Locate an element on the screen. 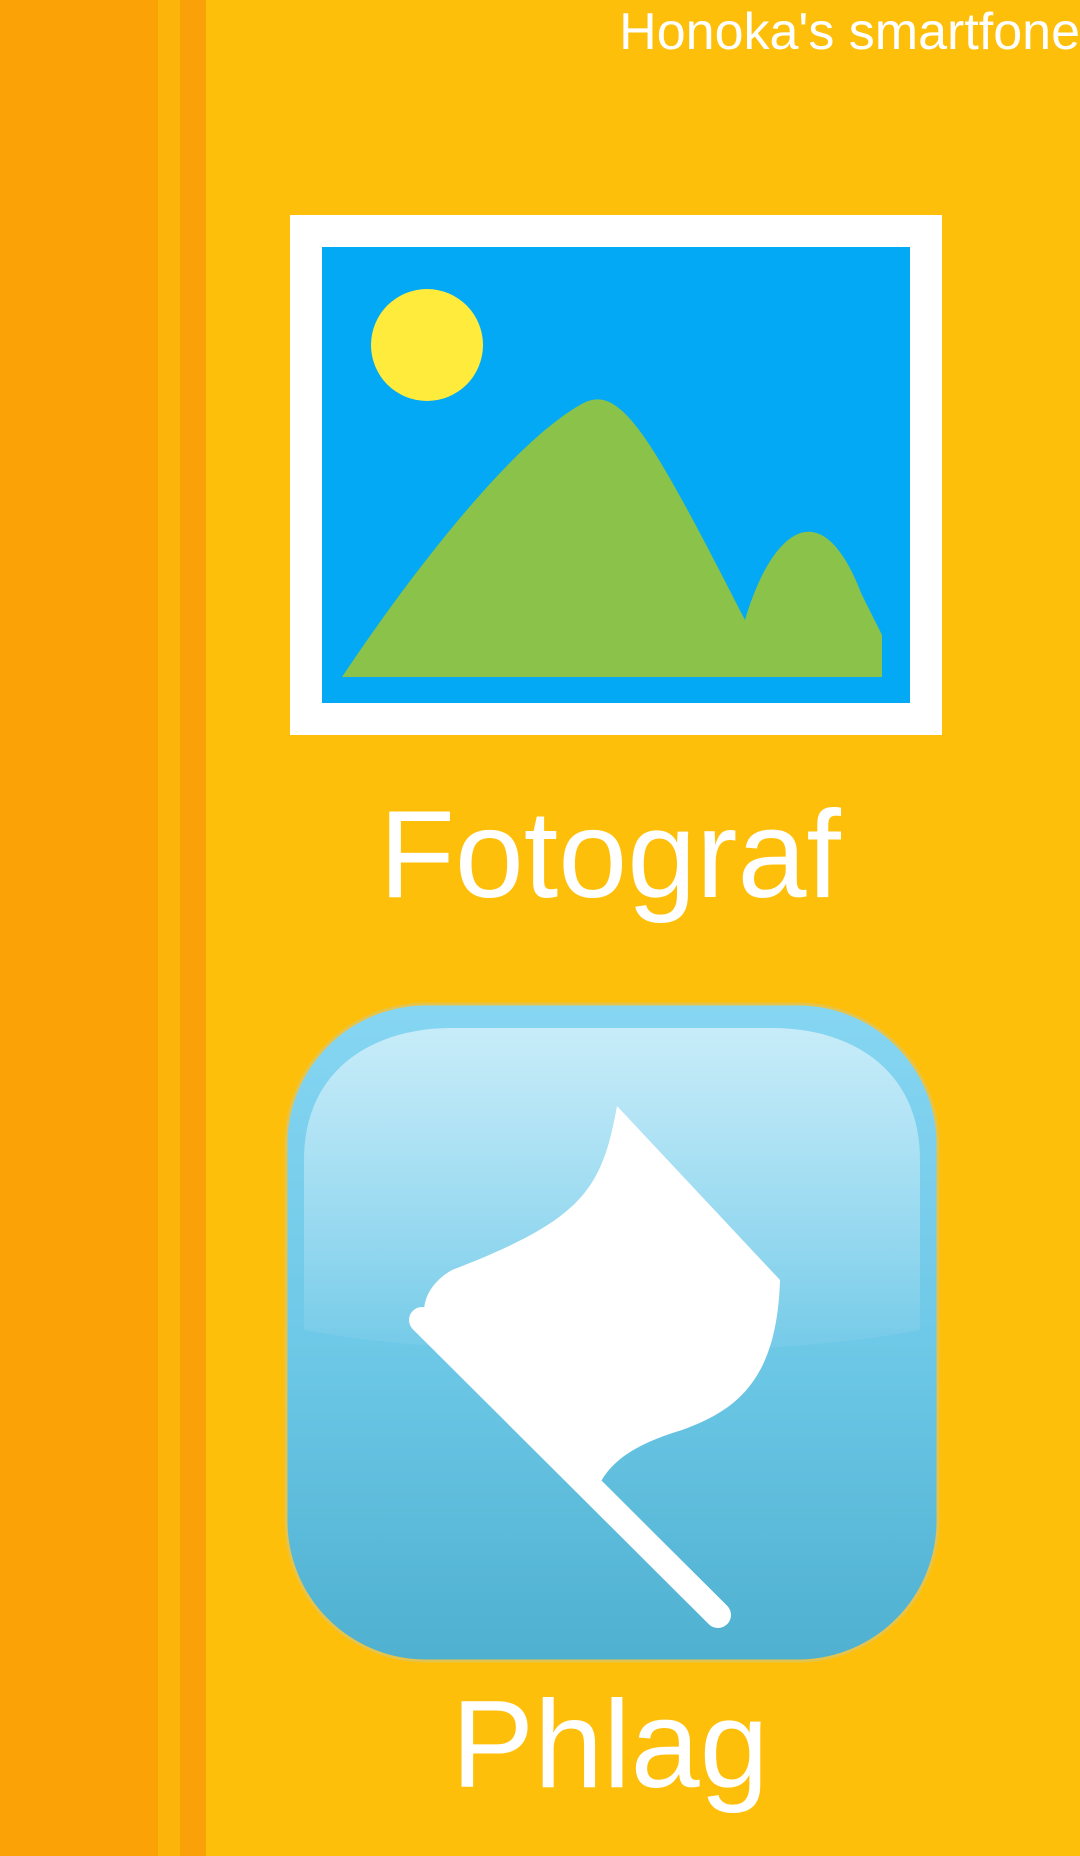 The height and width of the screenshot is (1856, 1080). left-decor-stripe is located at coordinates (169, 928).